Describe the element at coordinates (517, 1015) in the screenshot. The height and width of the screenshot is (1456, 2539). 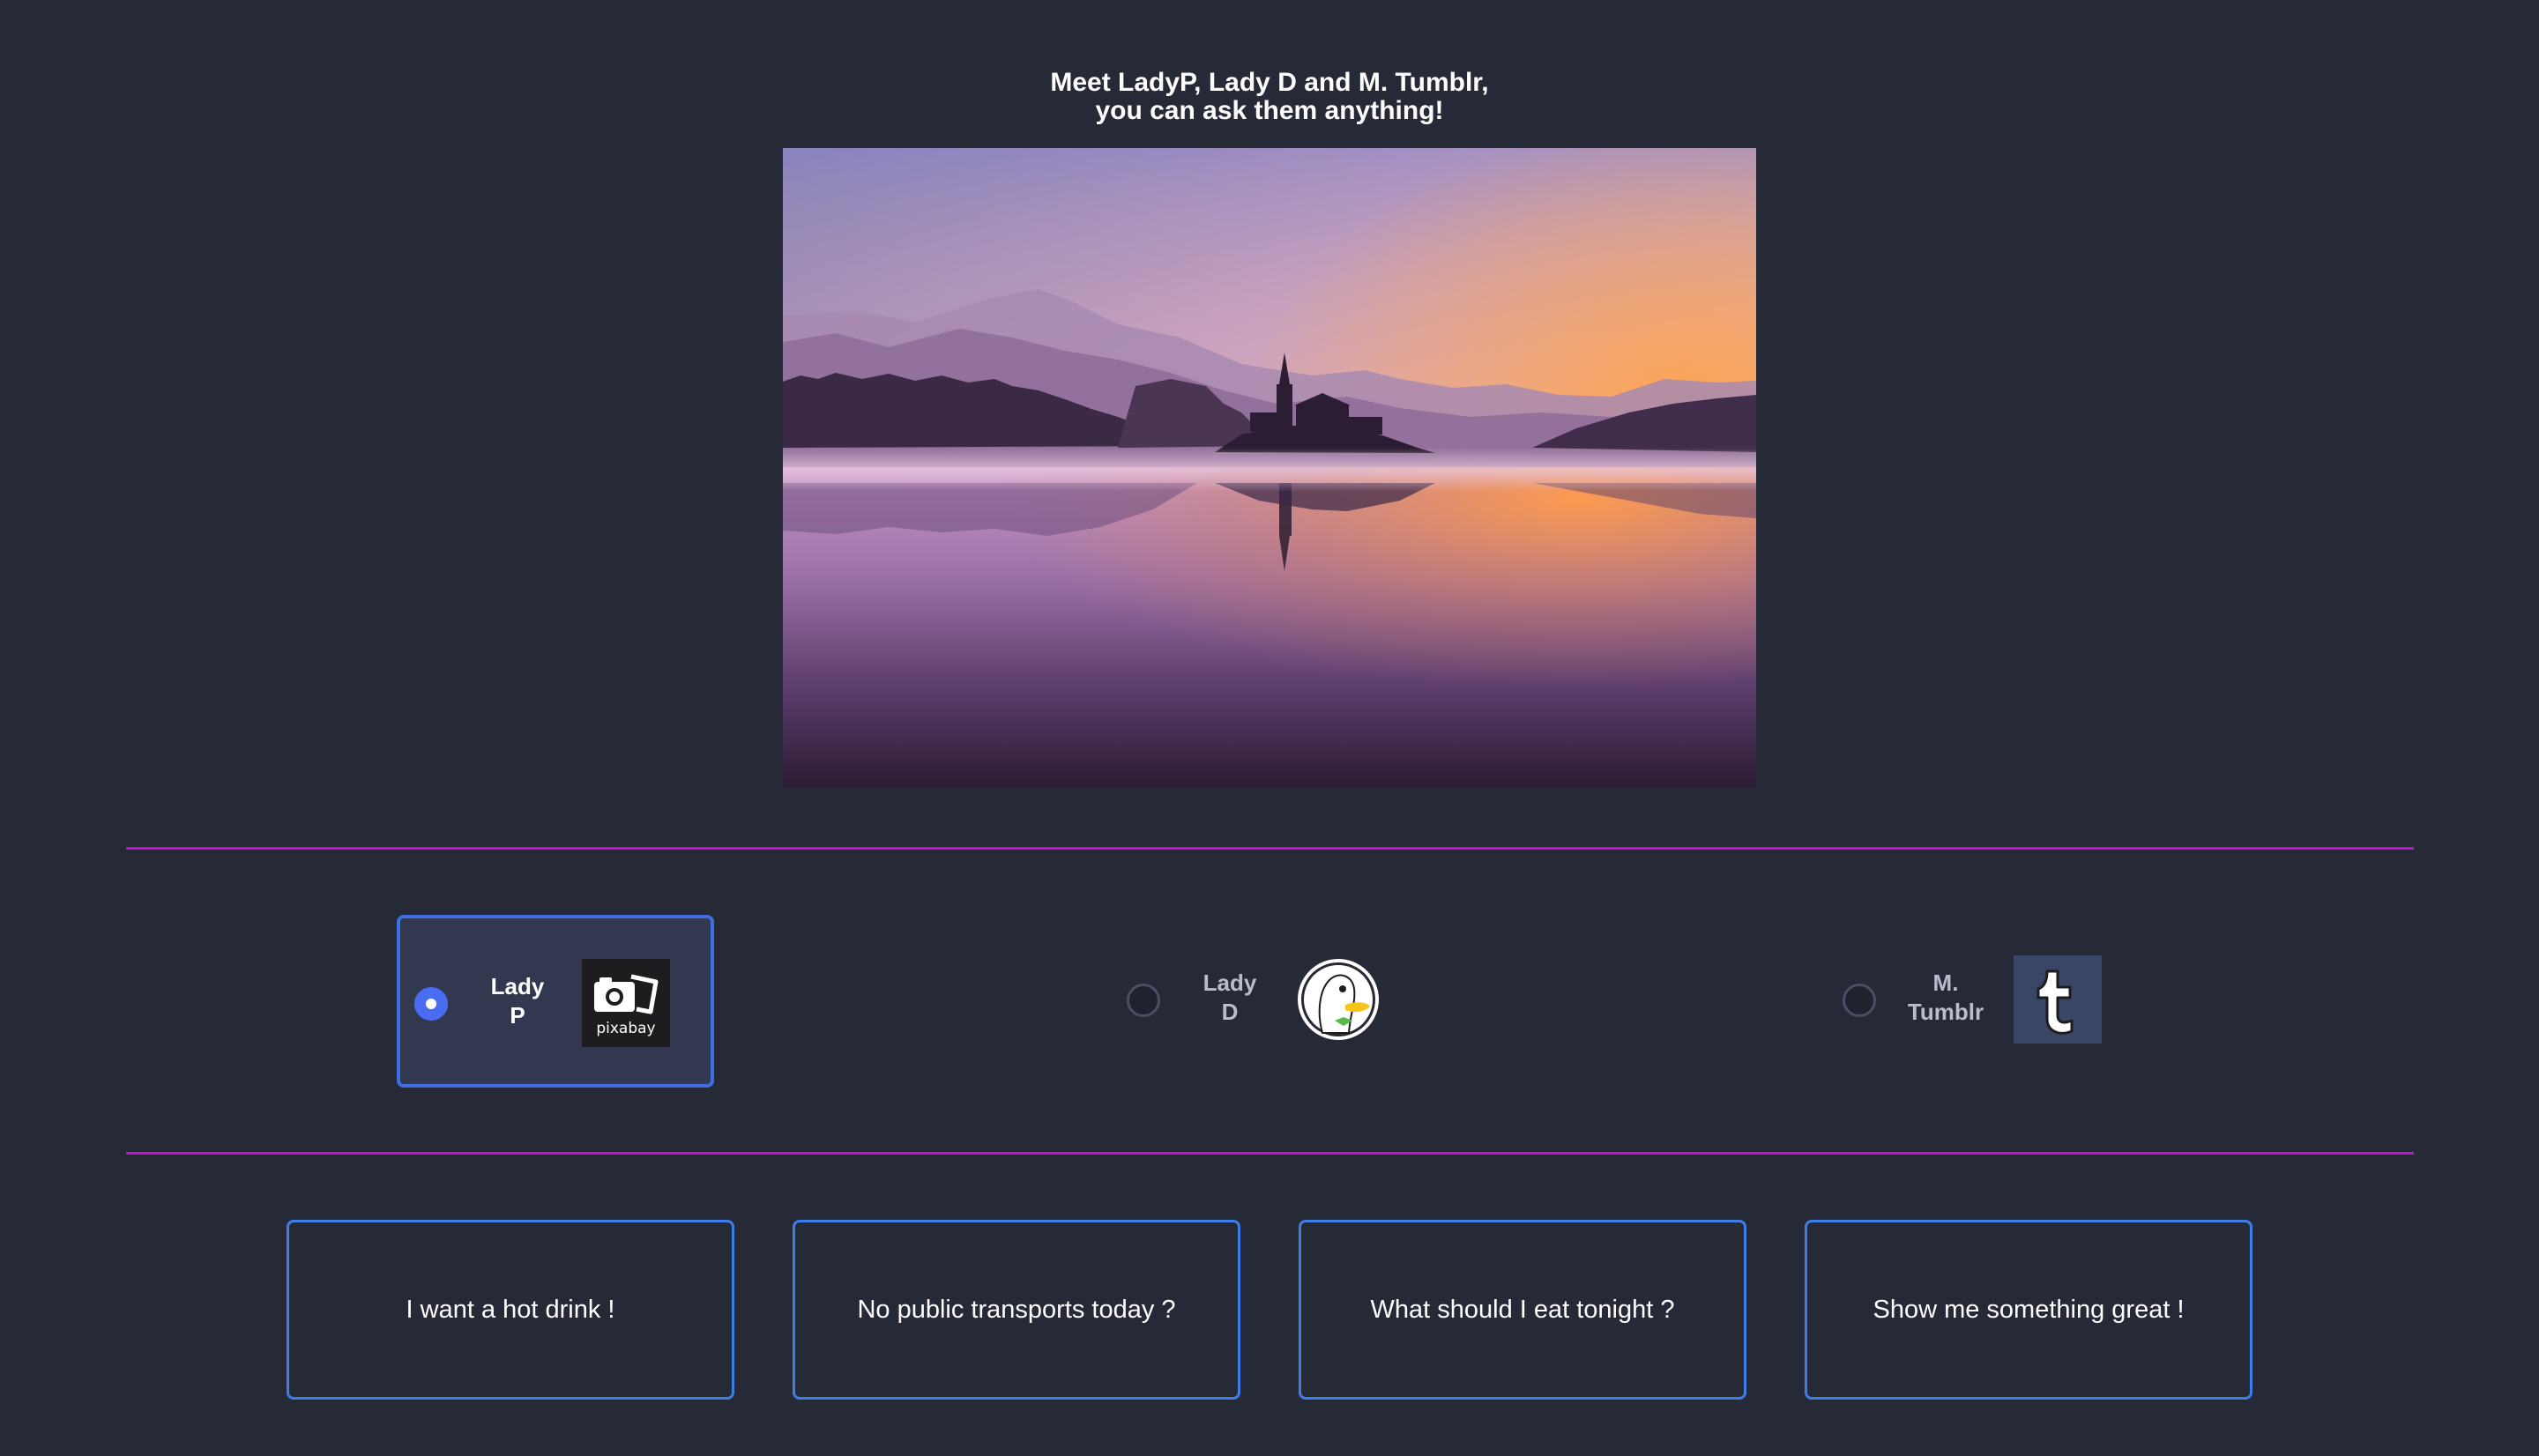
I see `persona-name-line-2: P` at that location.